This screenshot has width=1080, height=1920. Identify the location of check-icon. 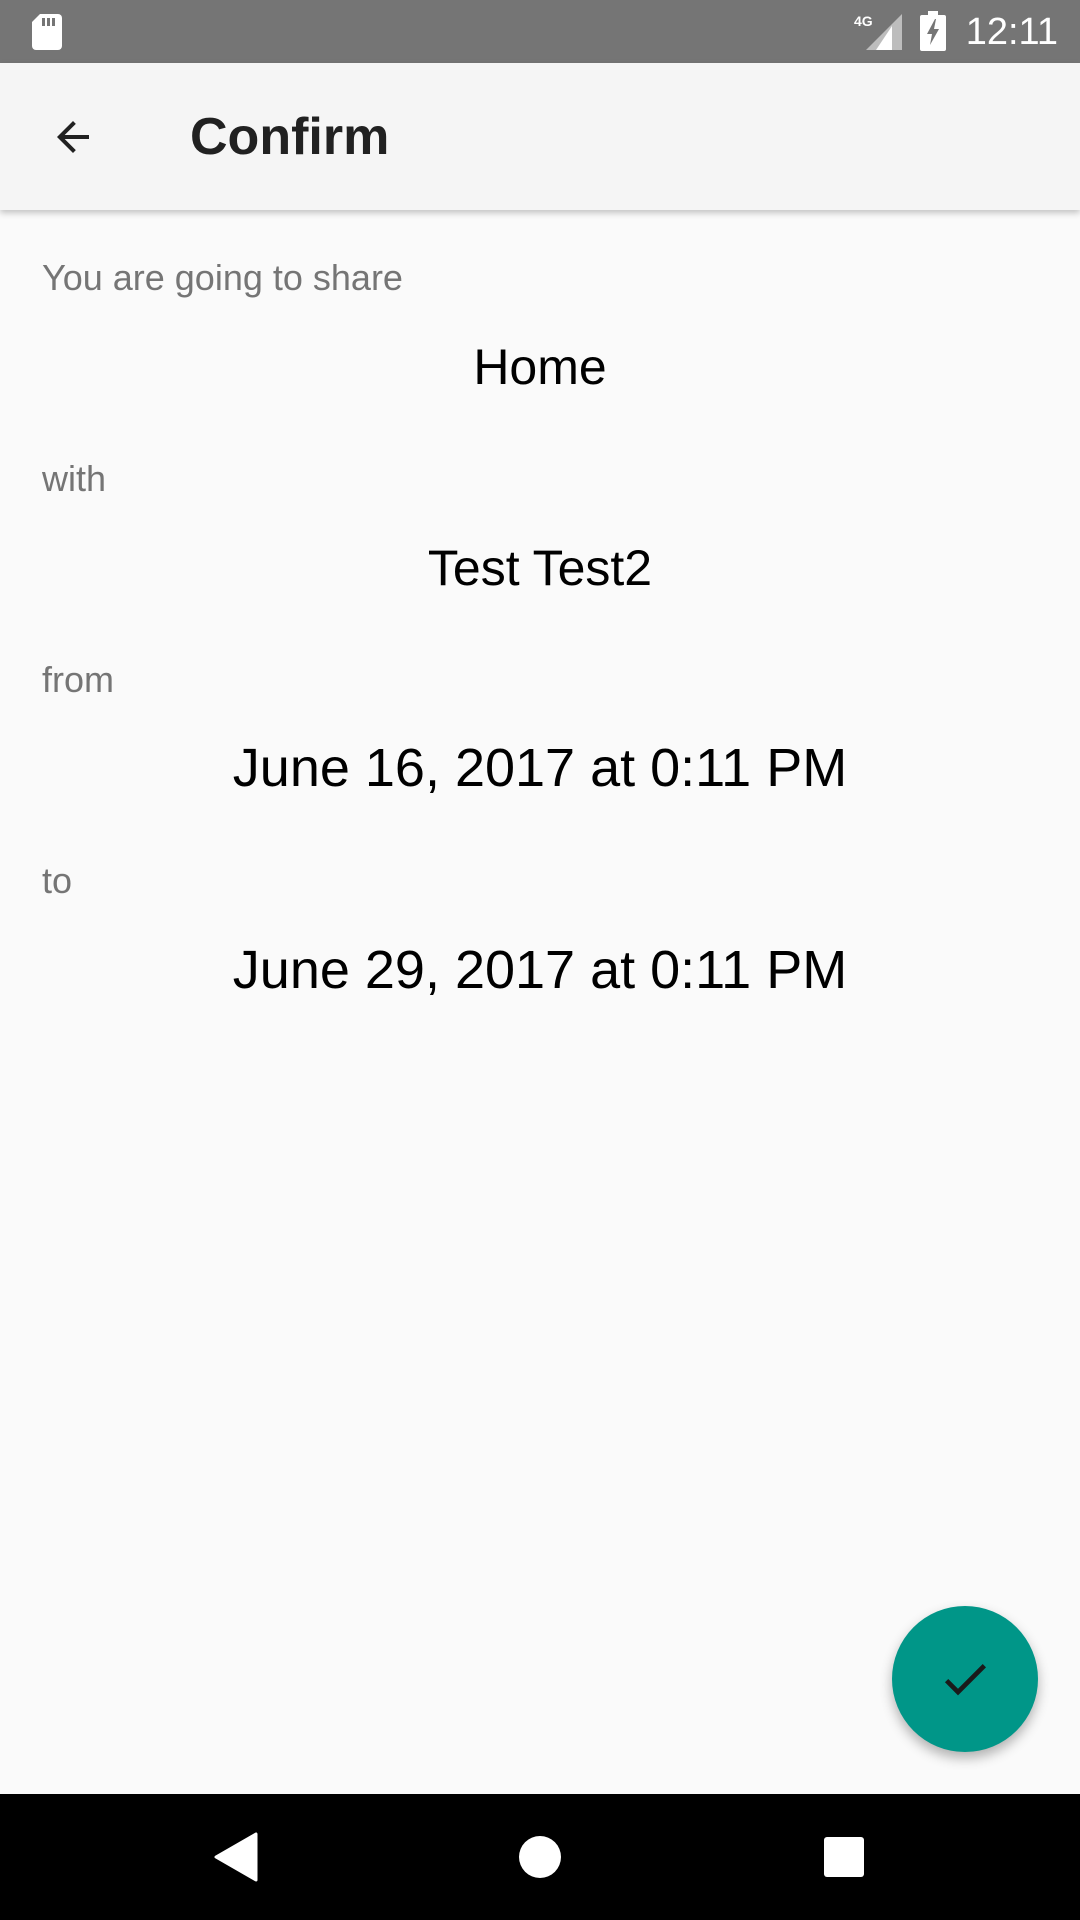
(965, 1680).